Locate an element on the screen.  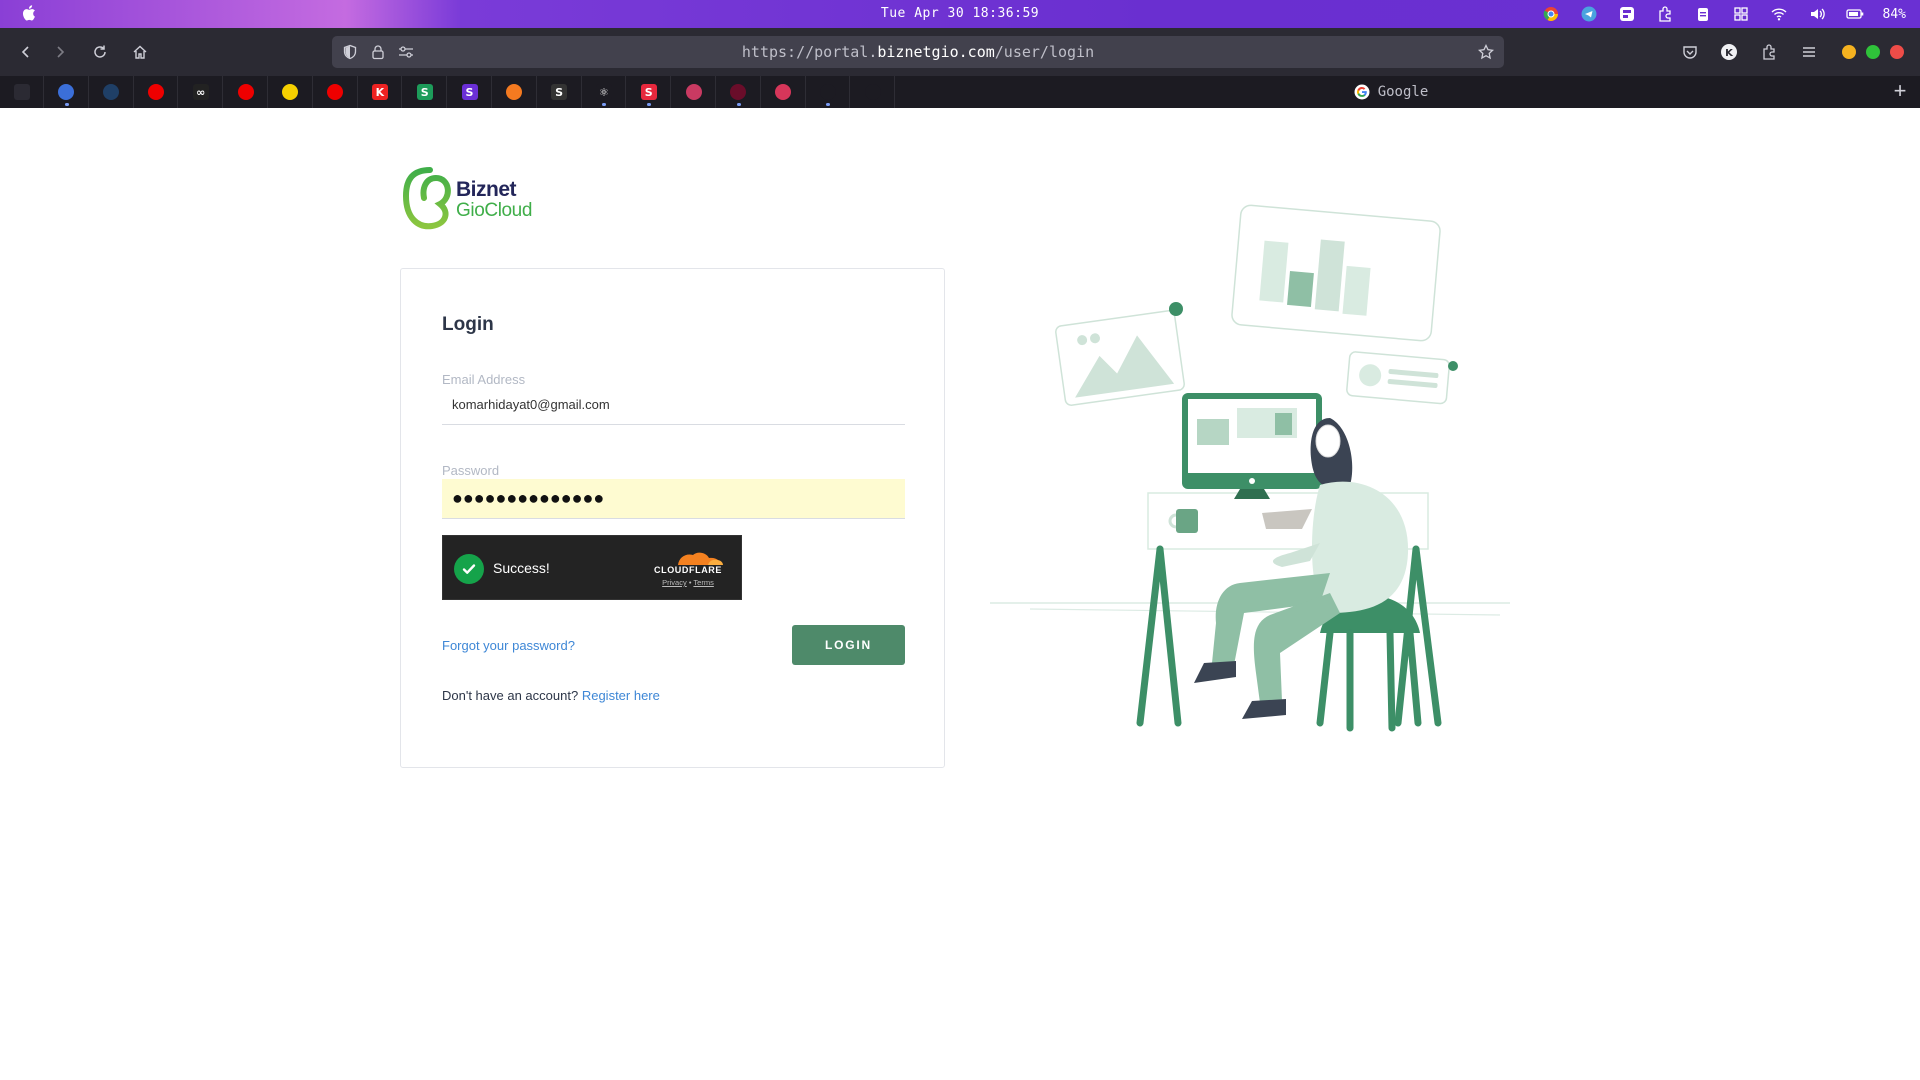
reload-icon is located at coordinates (100, 51).